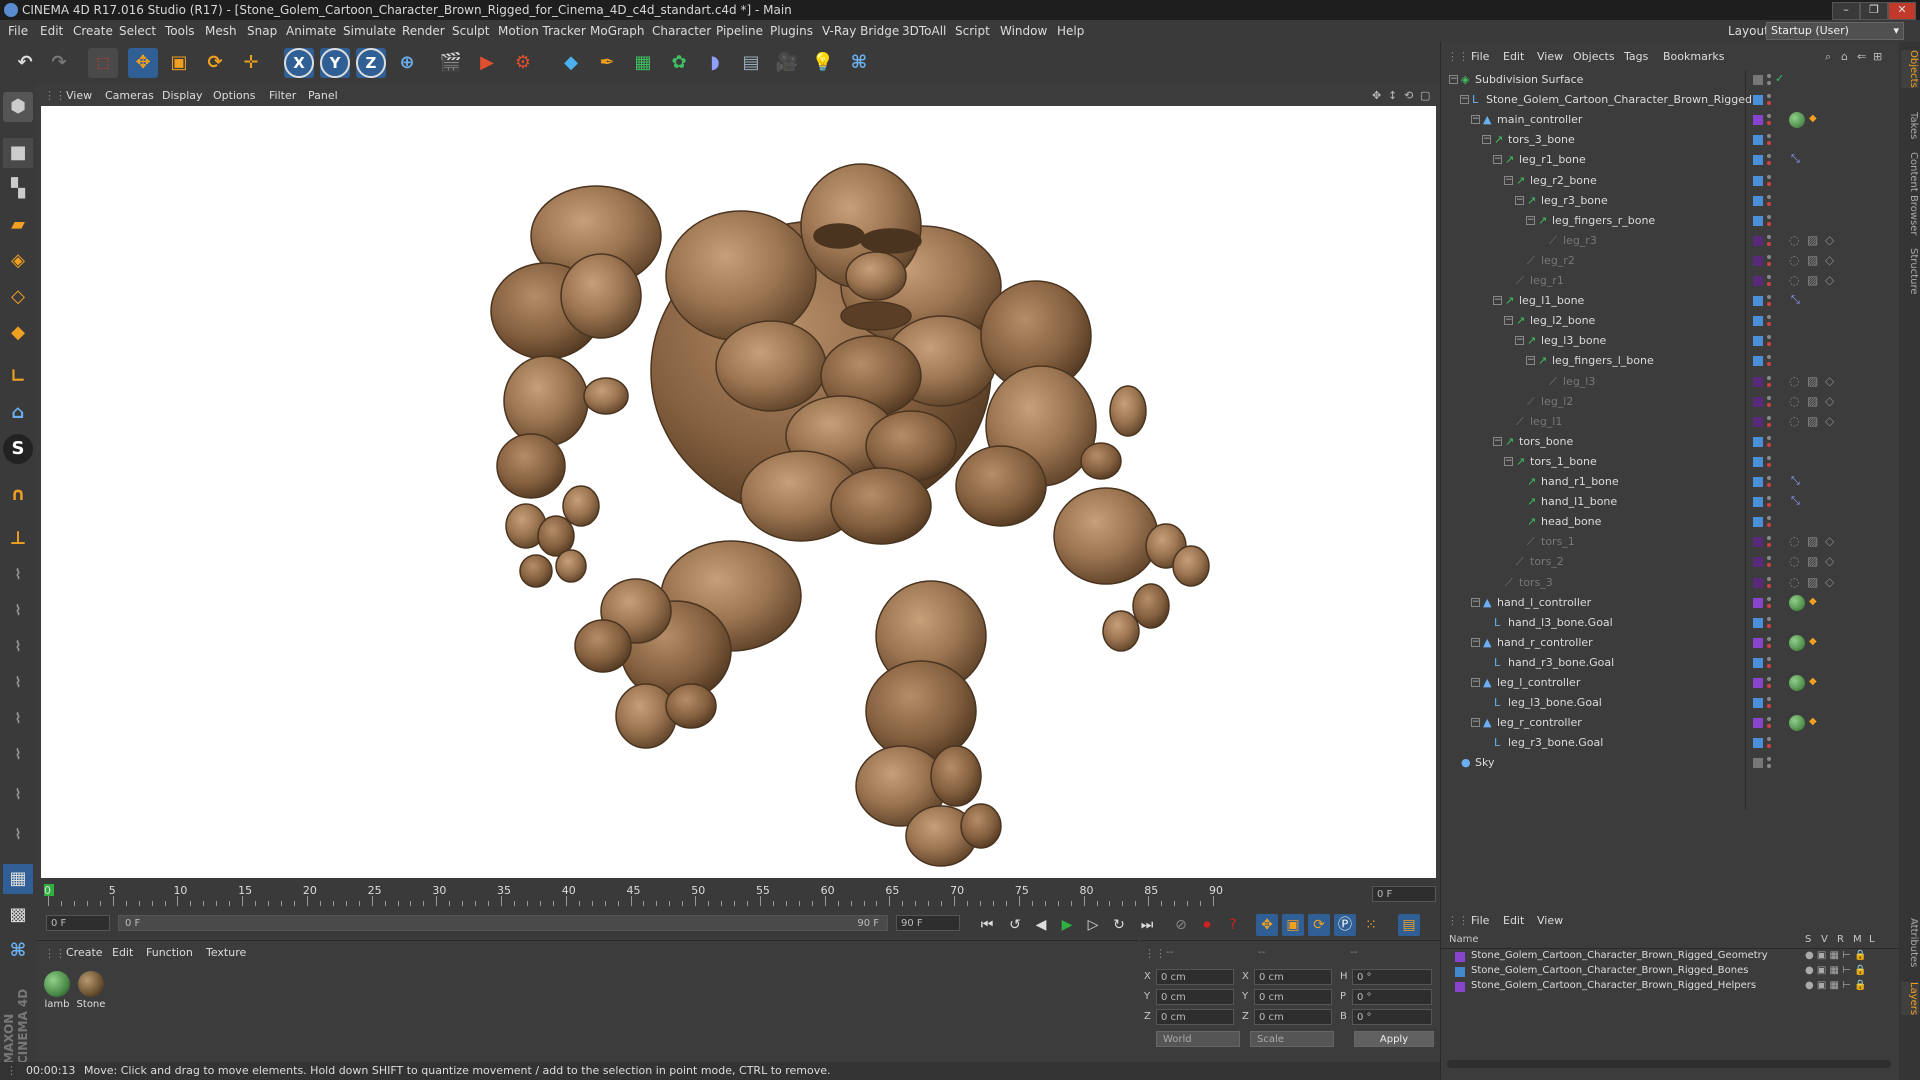  Describe the element at coordinates (180, 31) in the screenshot. I see `menu-tools: Tools` at that location.